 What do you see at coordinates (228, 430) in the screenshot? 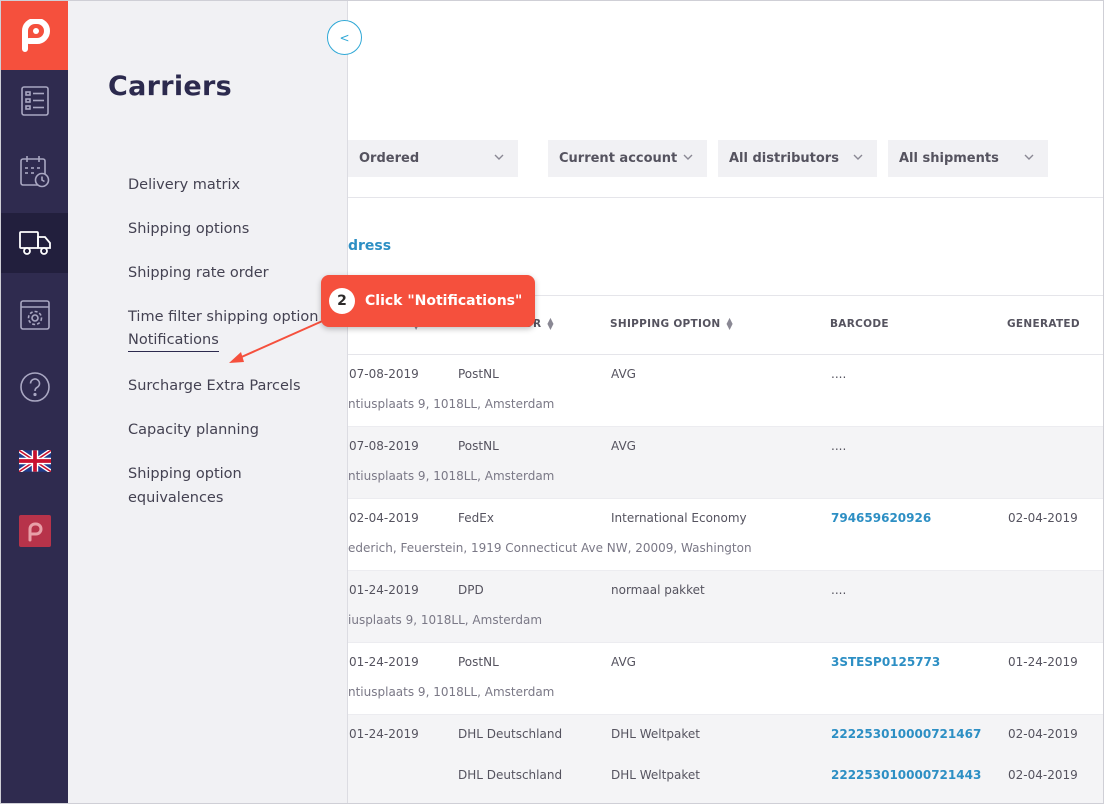
I see `submenu-item-capacity-planning: Capacity planning` at bounding box center [228, 430].